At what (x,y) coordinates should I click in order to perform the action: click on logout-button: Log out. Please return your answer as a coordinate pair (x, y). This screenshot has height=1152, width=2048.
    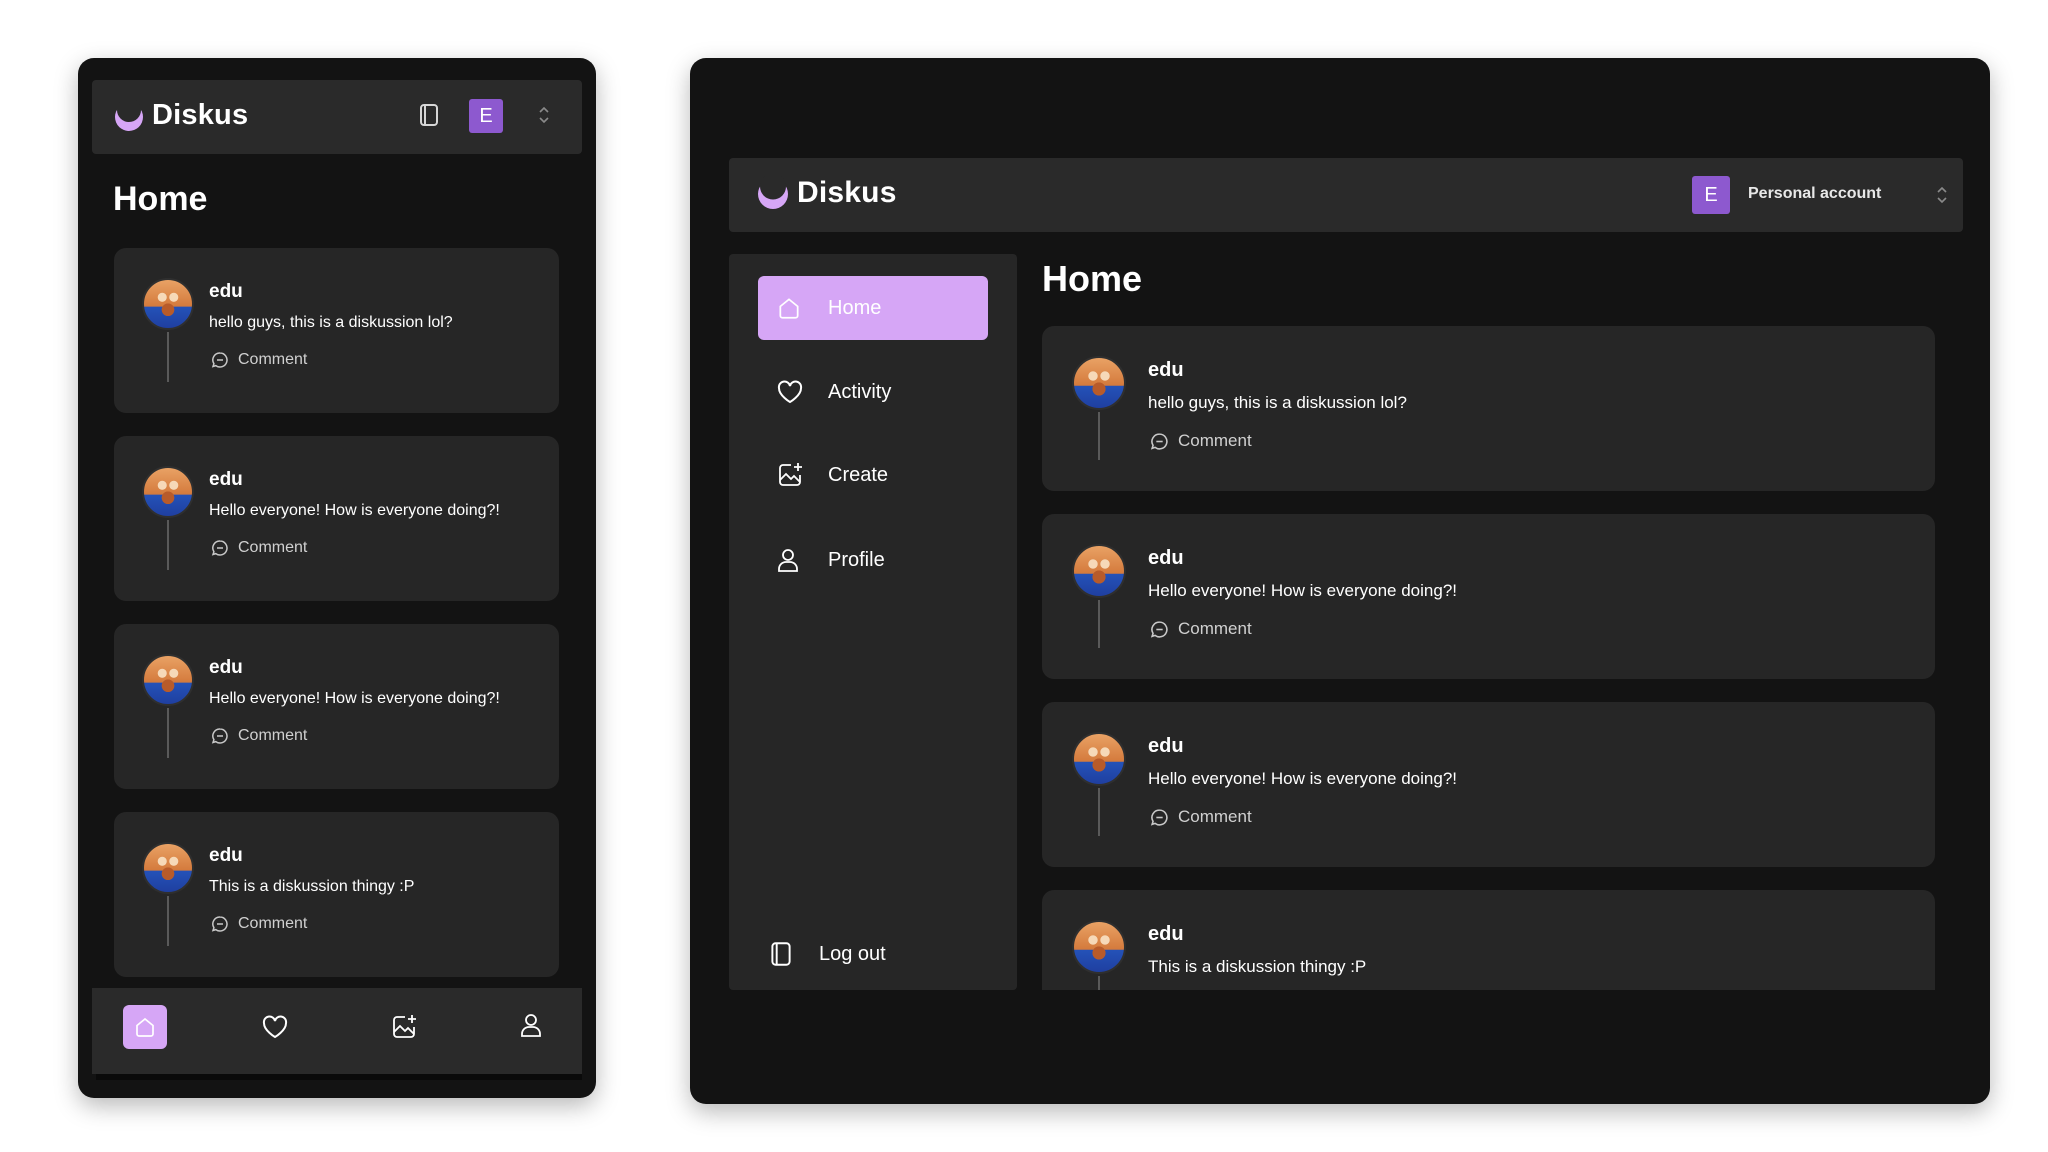
    Looking at the image, I should click on (868, 954).